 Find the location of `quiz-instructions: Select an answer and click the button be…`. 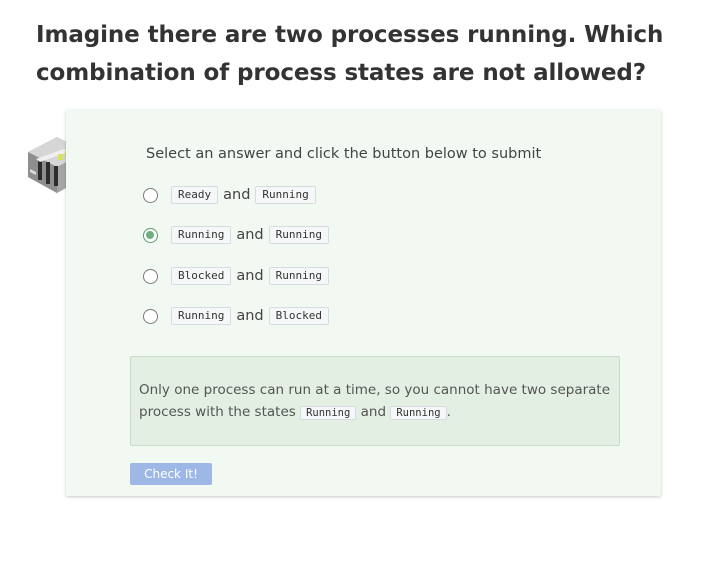

quiz-instructions: Select an answer and click the button be… is located at coordinates (344, 154).